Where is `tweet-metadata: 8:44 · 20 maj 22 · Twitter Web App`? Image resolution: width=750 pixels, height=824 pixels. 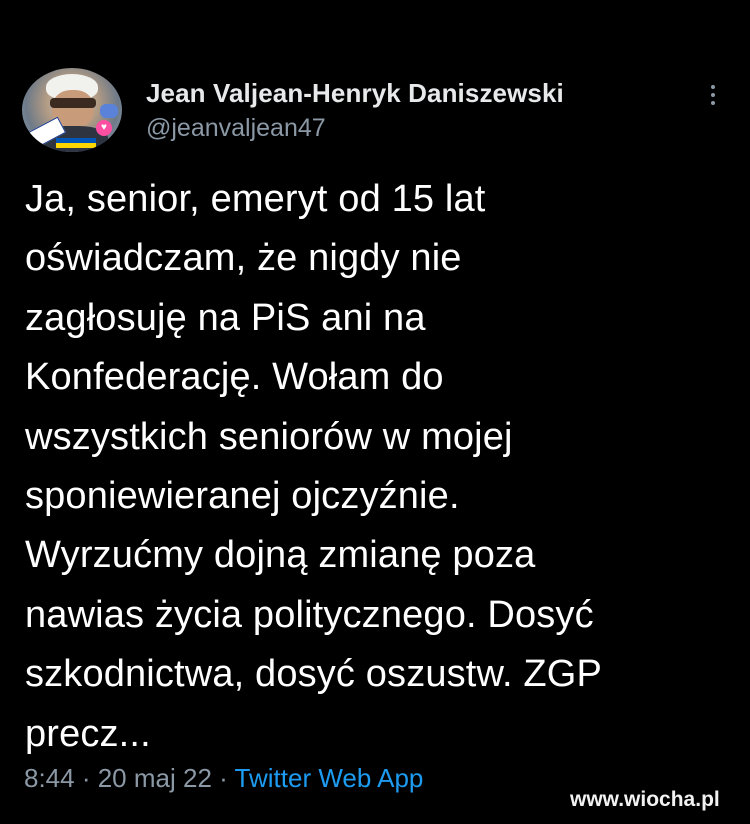 tweet-metadata: 8:44 · 20 maj 22 · Twitter Web App is located at coordinates (223, 778).